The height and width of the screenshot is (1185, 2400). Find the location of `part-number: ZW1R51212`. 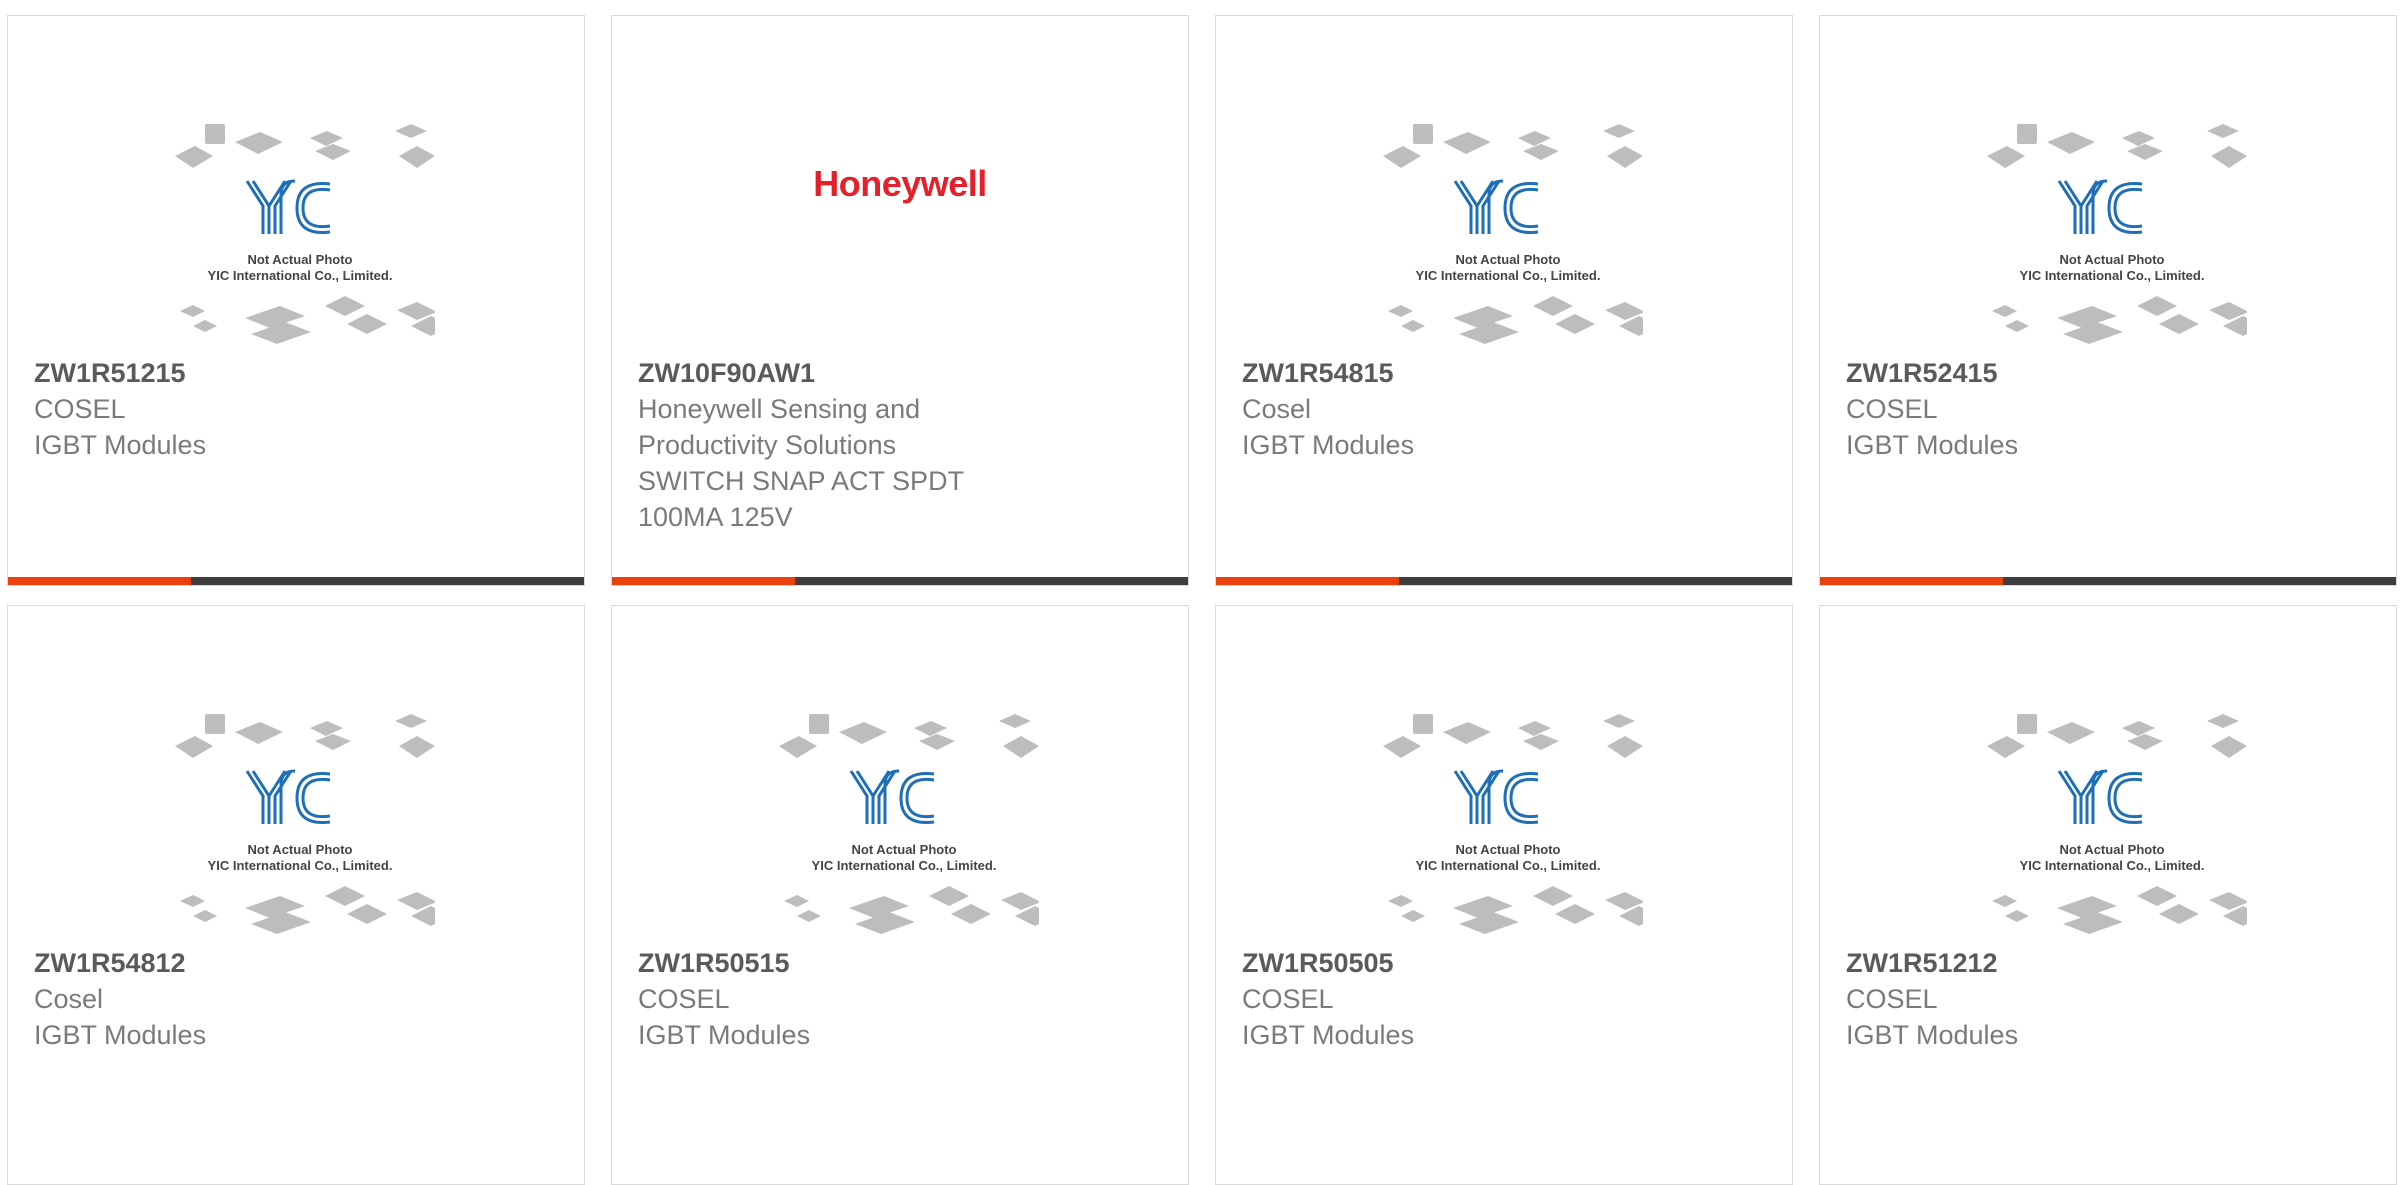

part-number: ZW1R51212 is located at coordinates (2111, 963).